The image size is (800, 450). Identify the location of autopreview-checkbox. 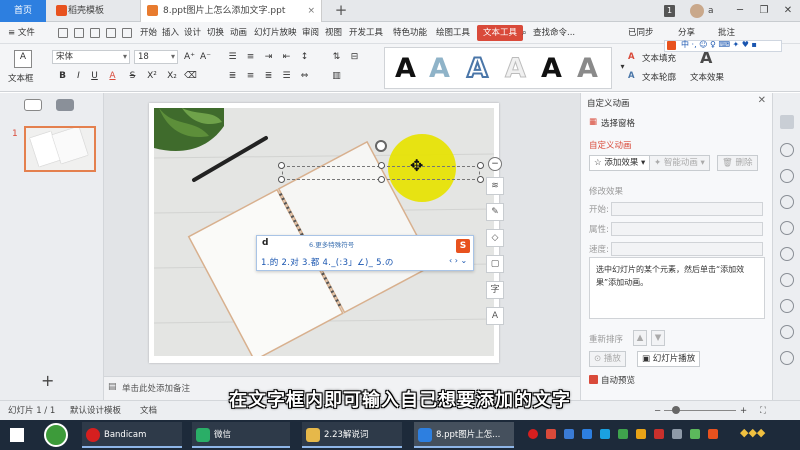
(593, 379).